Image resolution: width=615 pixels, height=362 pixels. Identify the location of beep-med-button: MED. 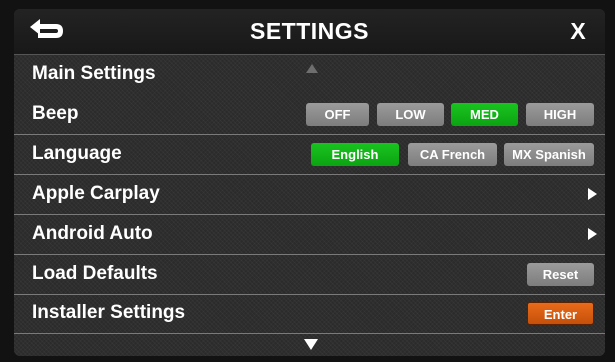
(484, 114).